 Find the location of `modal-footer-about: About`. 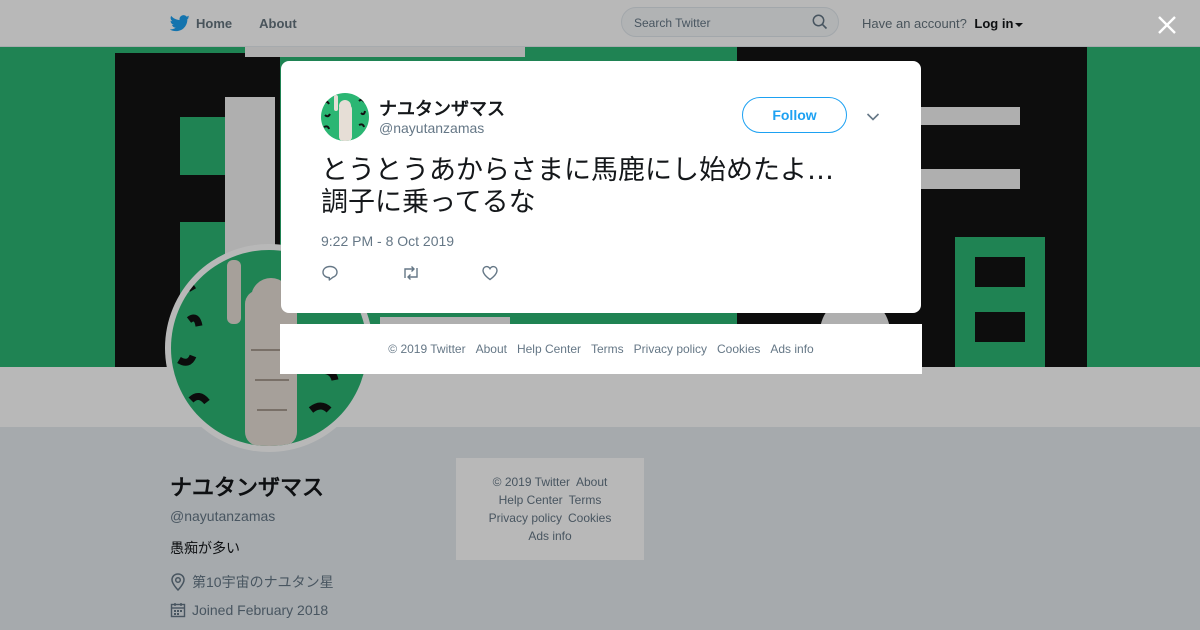

modal-footer-about: About is located at coordinates (491, 349).